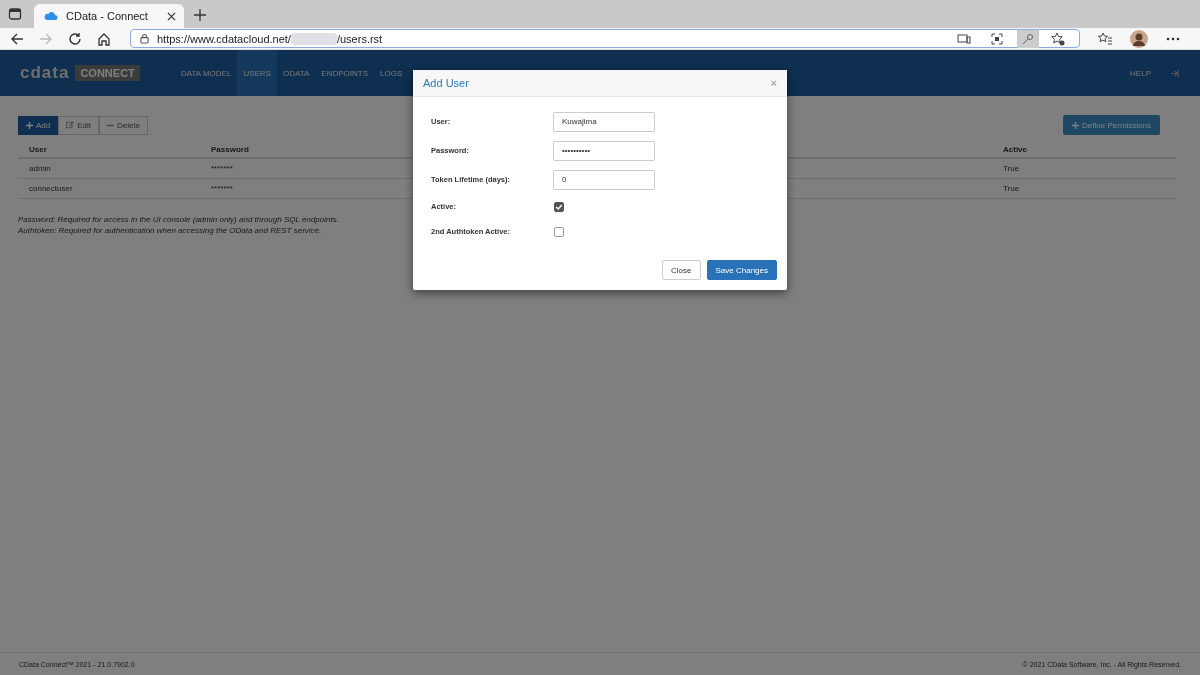 The height and width of the screenshot is (675, 1200). I want to click on column-header: Password, so click(230, 149).